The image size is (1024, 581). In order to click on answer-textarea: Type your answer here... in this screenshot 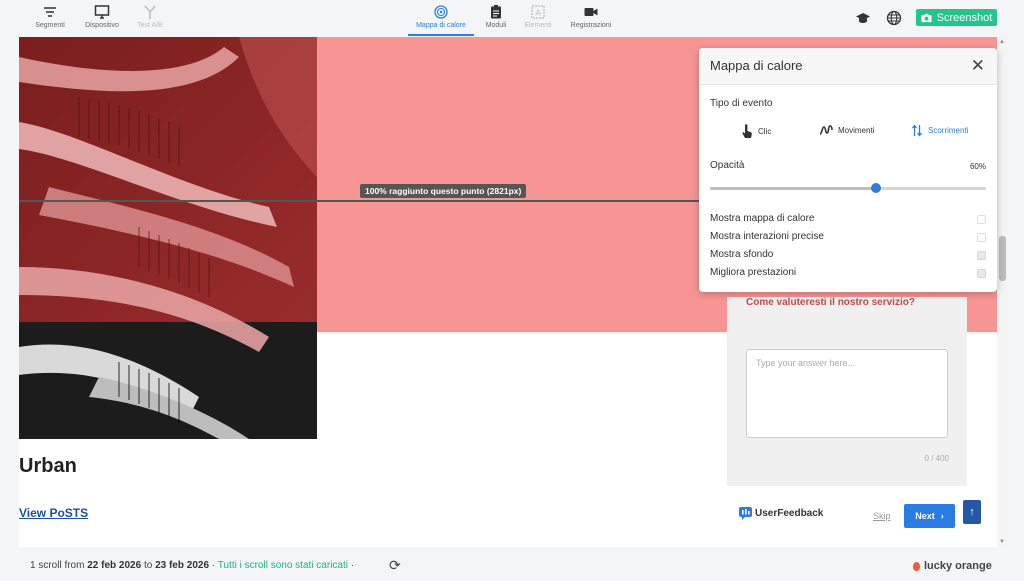, I will do `click(847, 393)`.